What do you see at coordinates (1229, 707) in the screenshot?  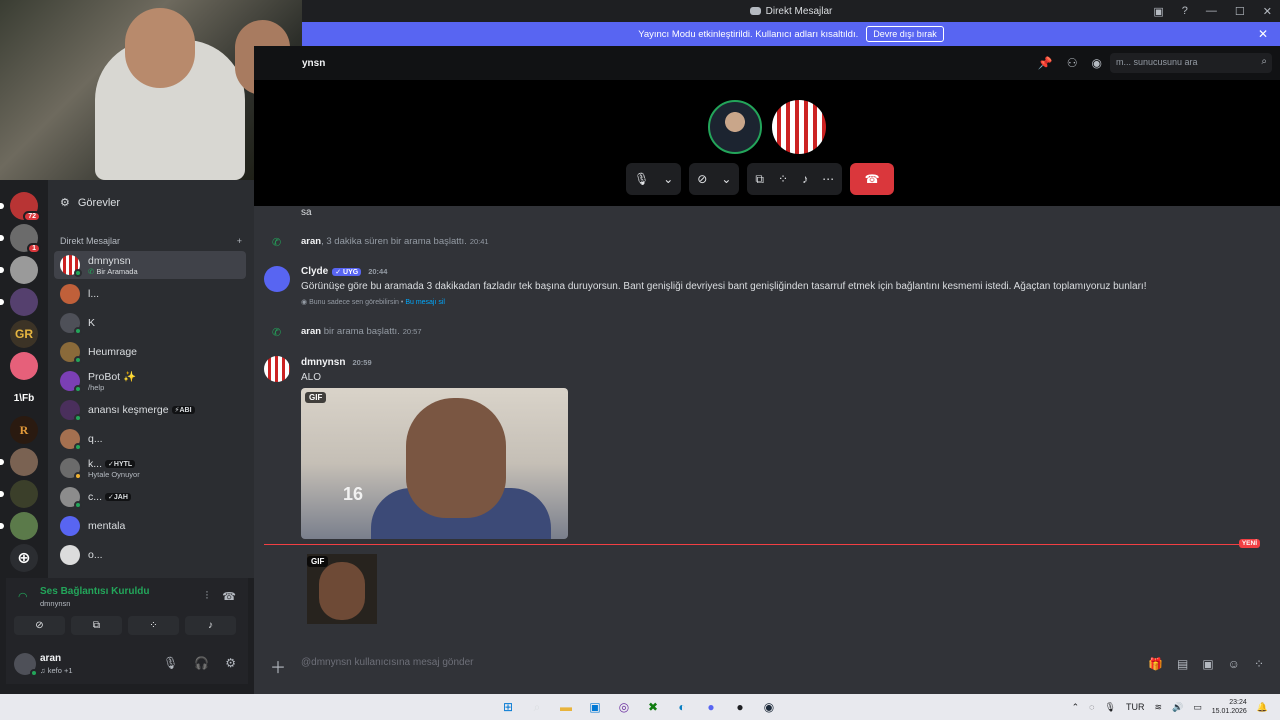 I see `clock: 23:24 15.01.2026` at bounding box center [1229, 707].